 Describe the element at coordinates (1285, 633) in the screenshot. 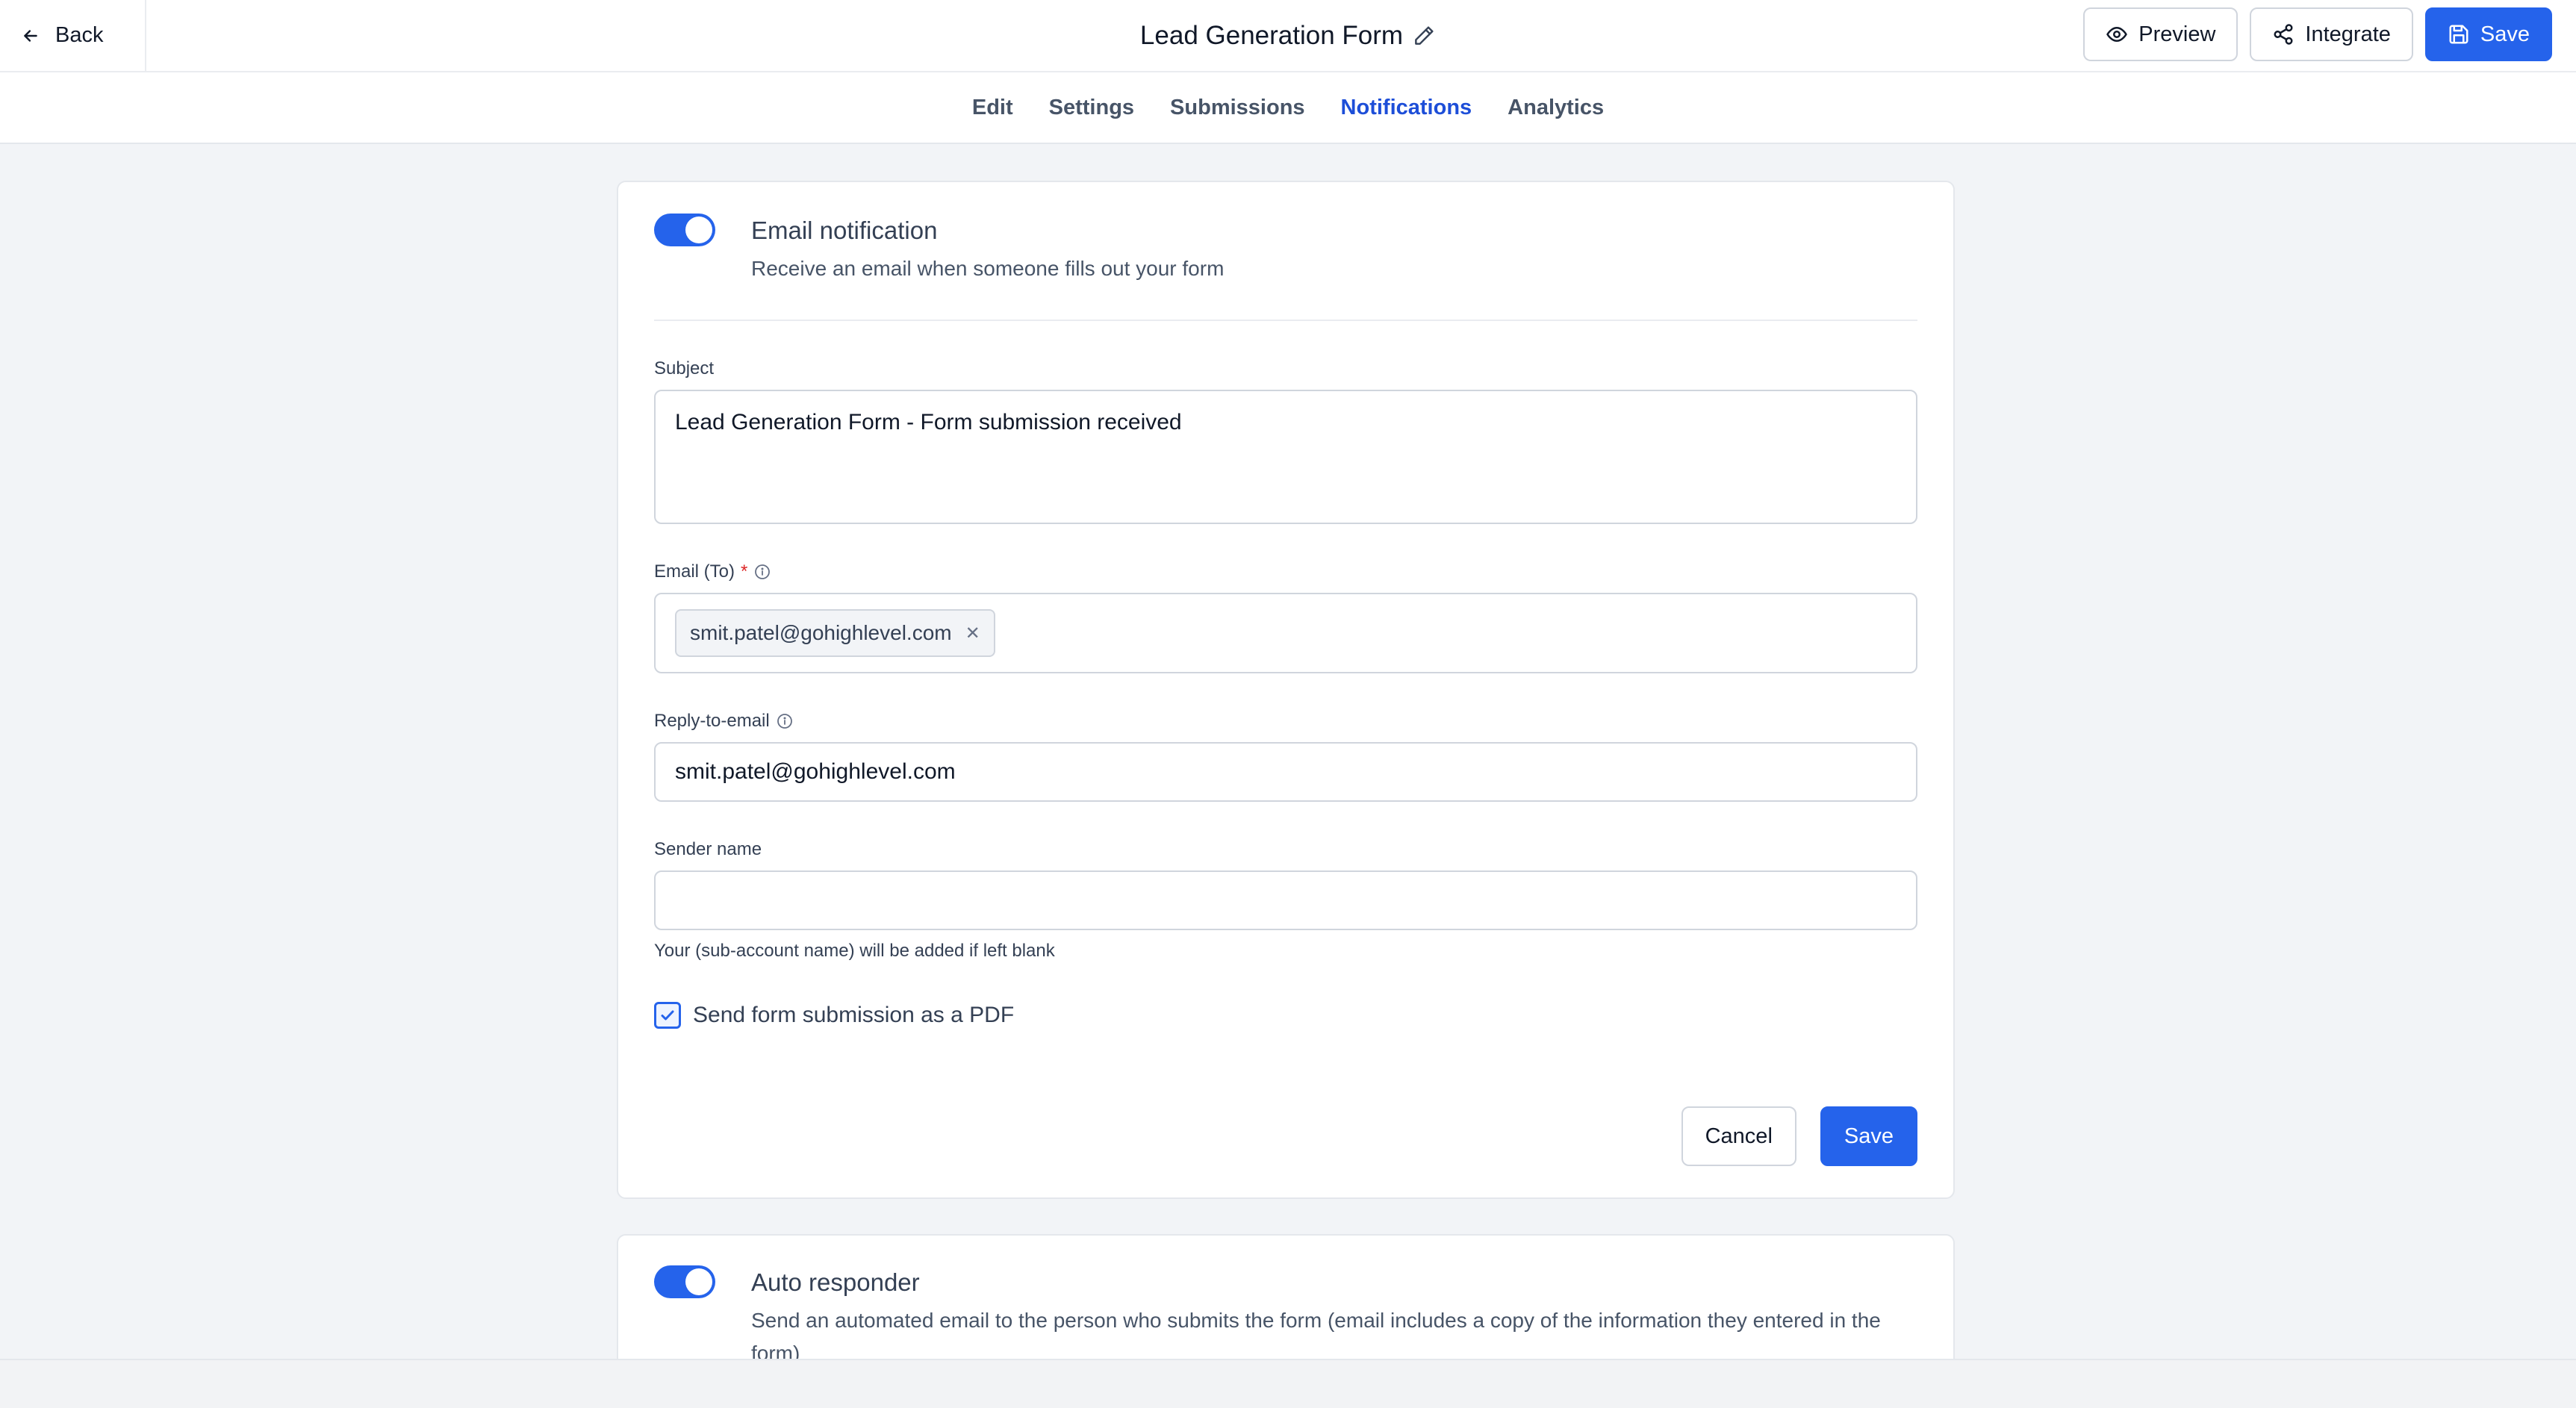

I see `email-to-field: smit.patel@gohighlevel.com ✕` at that location.